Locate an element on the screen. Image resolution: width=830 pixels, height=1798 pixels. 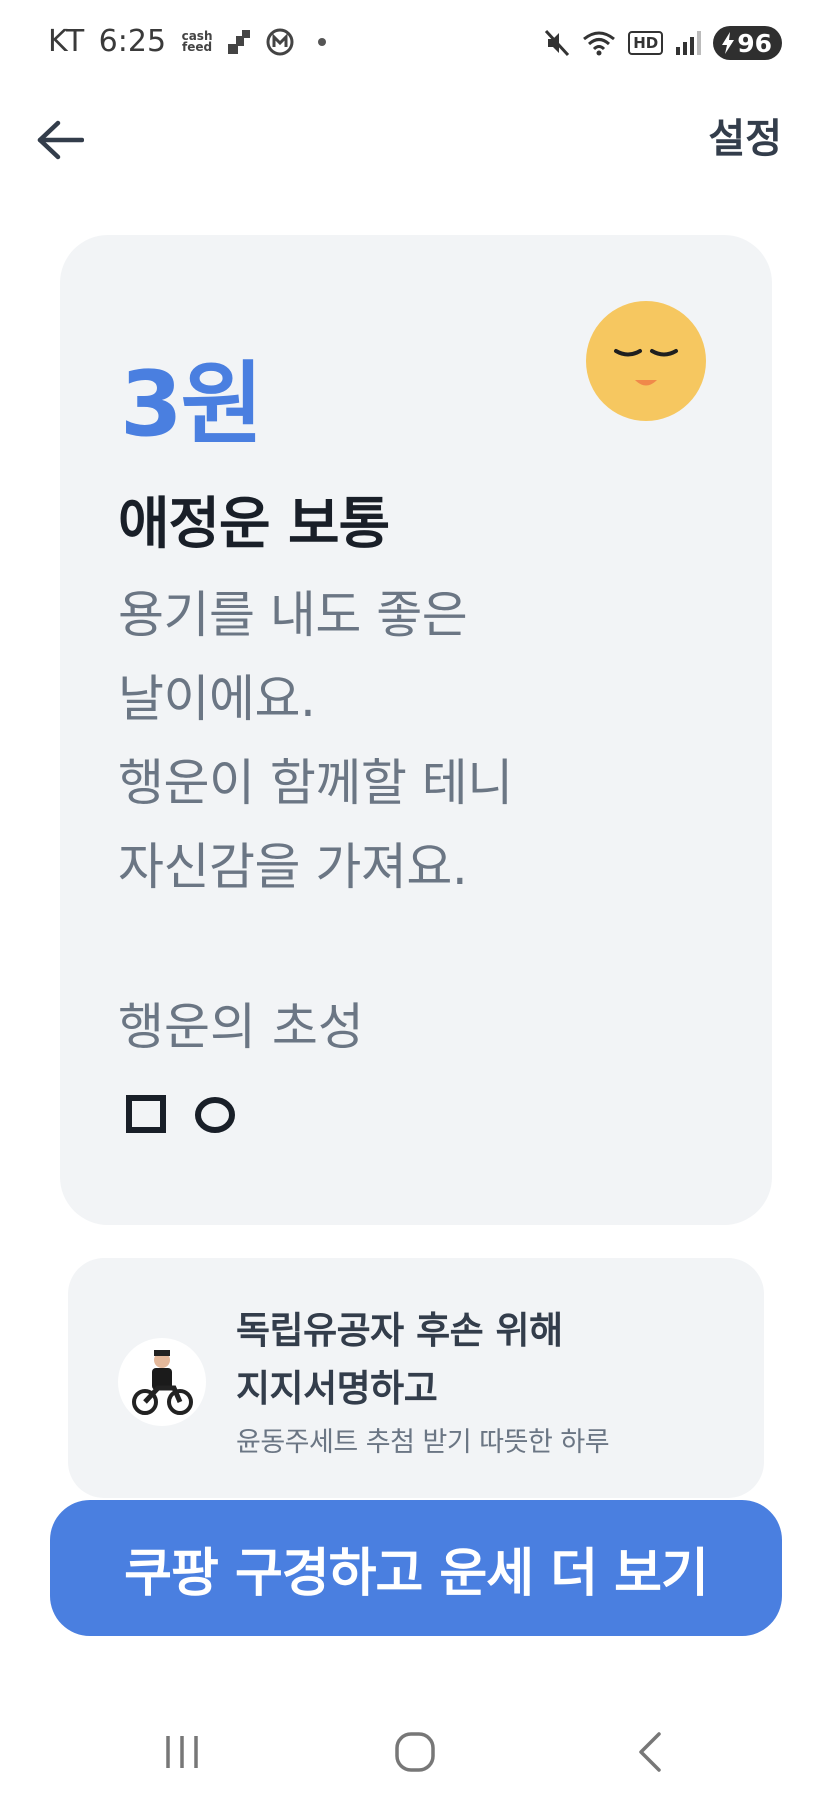
fortune-title: 애정운 보통 is located at coordinates (254, 524).